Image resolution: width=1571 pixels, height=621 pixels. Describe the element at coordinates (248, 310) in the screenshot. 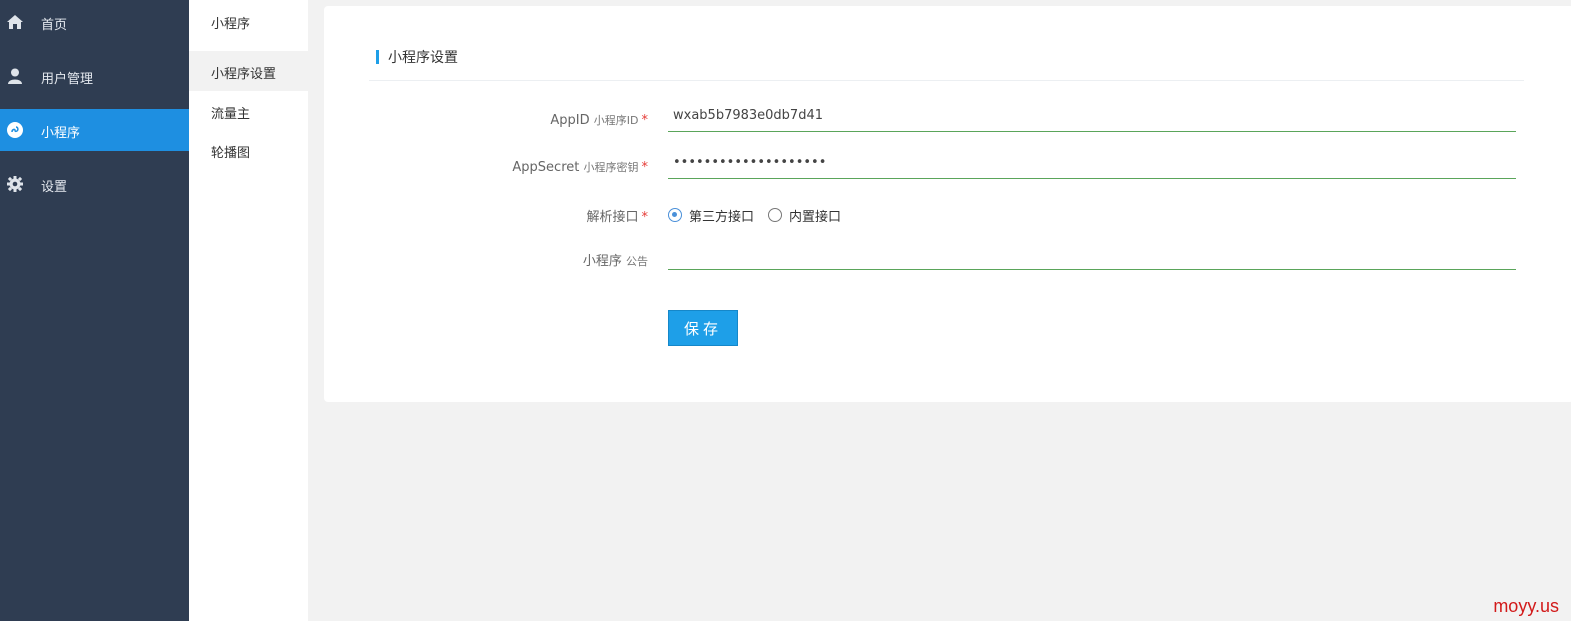

I see `secondary-menu: 小程序 小程序设置 流量主 轮播图` at that location.